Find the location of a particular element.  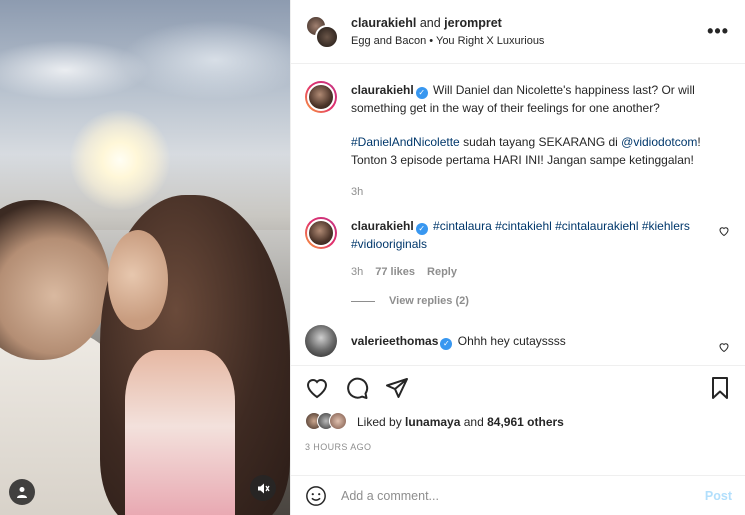

collab-avatars is located at coordinates (322, 31).